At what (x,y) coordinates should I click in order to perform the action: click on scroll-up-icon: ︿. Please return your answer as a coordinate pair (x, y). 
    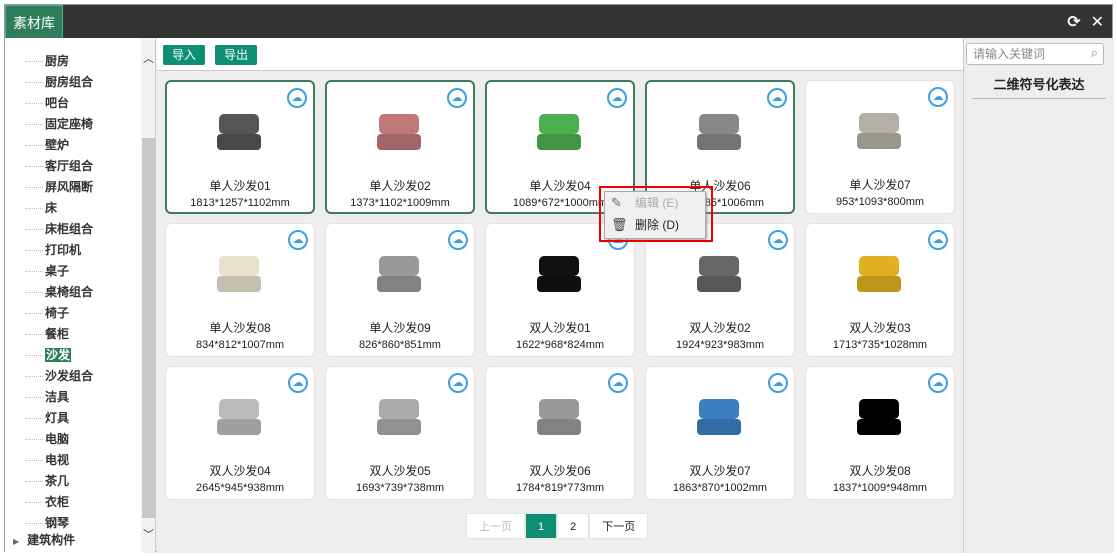
    Looking at the image, I should click on (148, 58).